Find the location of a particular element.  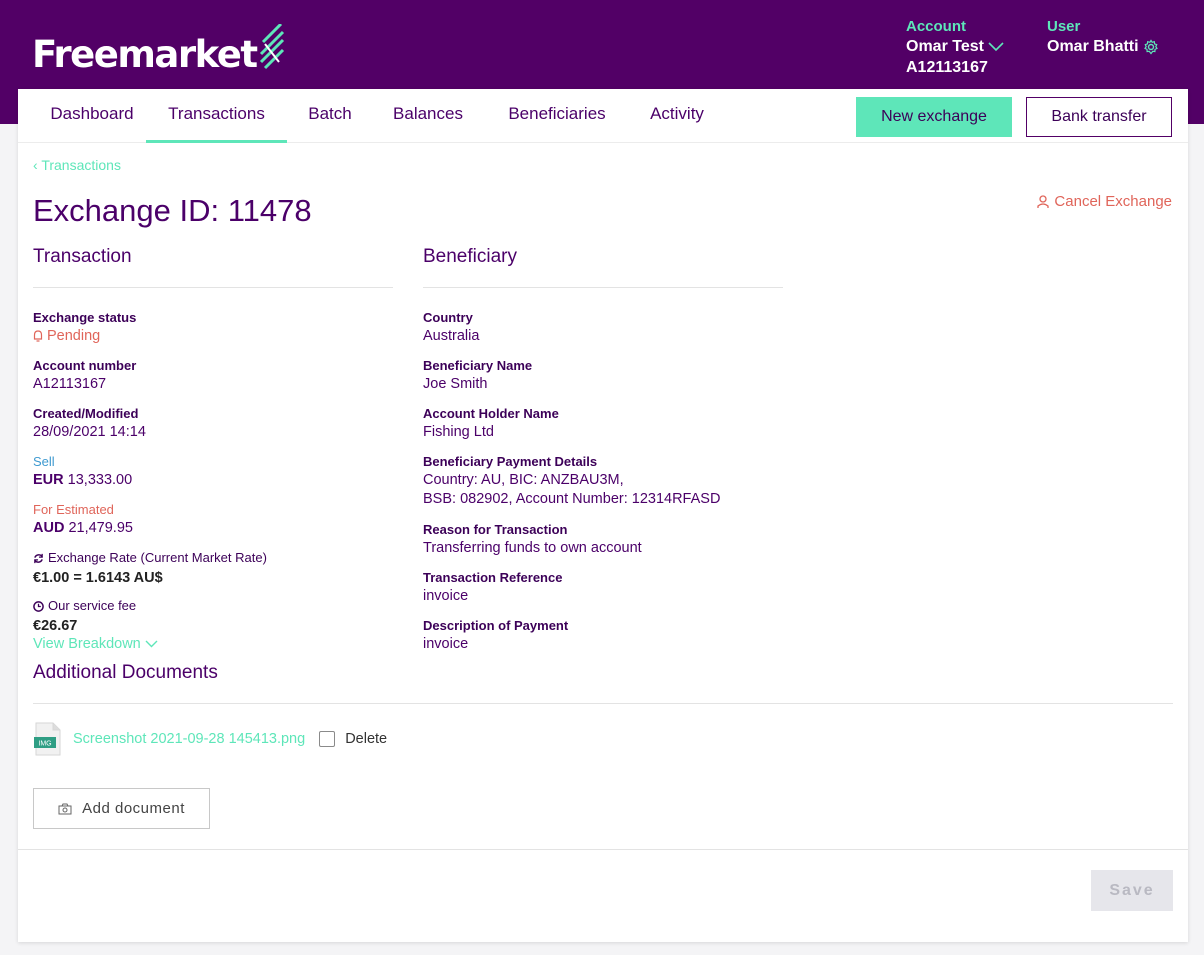

reason-label: Reason for Transaction is located at coordinates (495, 529).